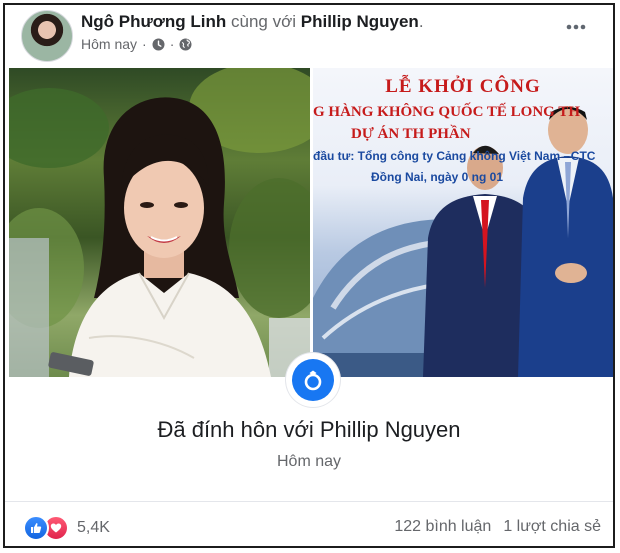 The height and width of the screenshot is (553, 620). I want to click on avatar, so click(47, 36).